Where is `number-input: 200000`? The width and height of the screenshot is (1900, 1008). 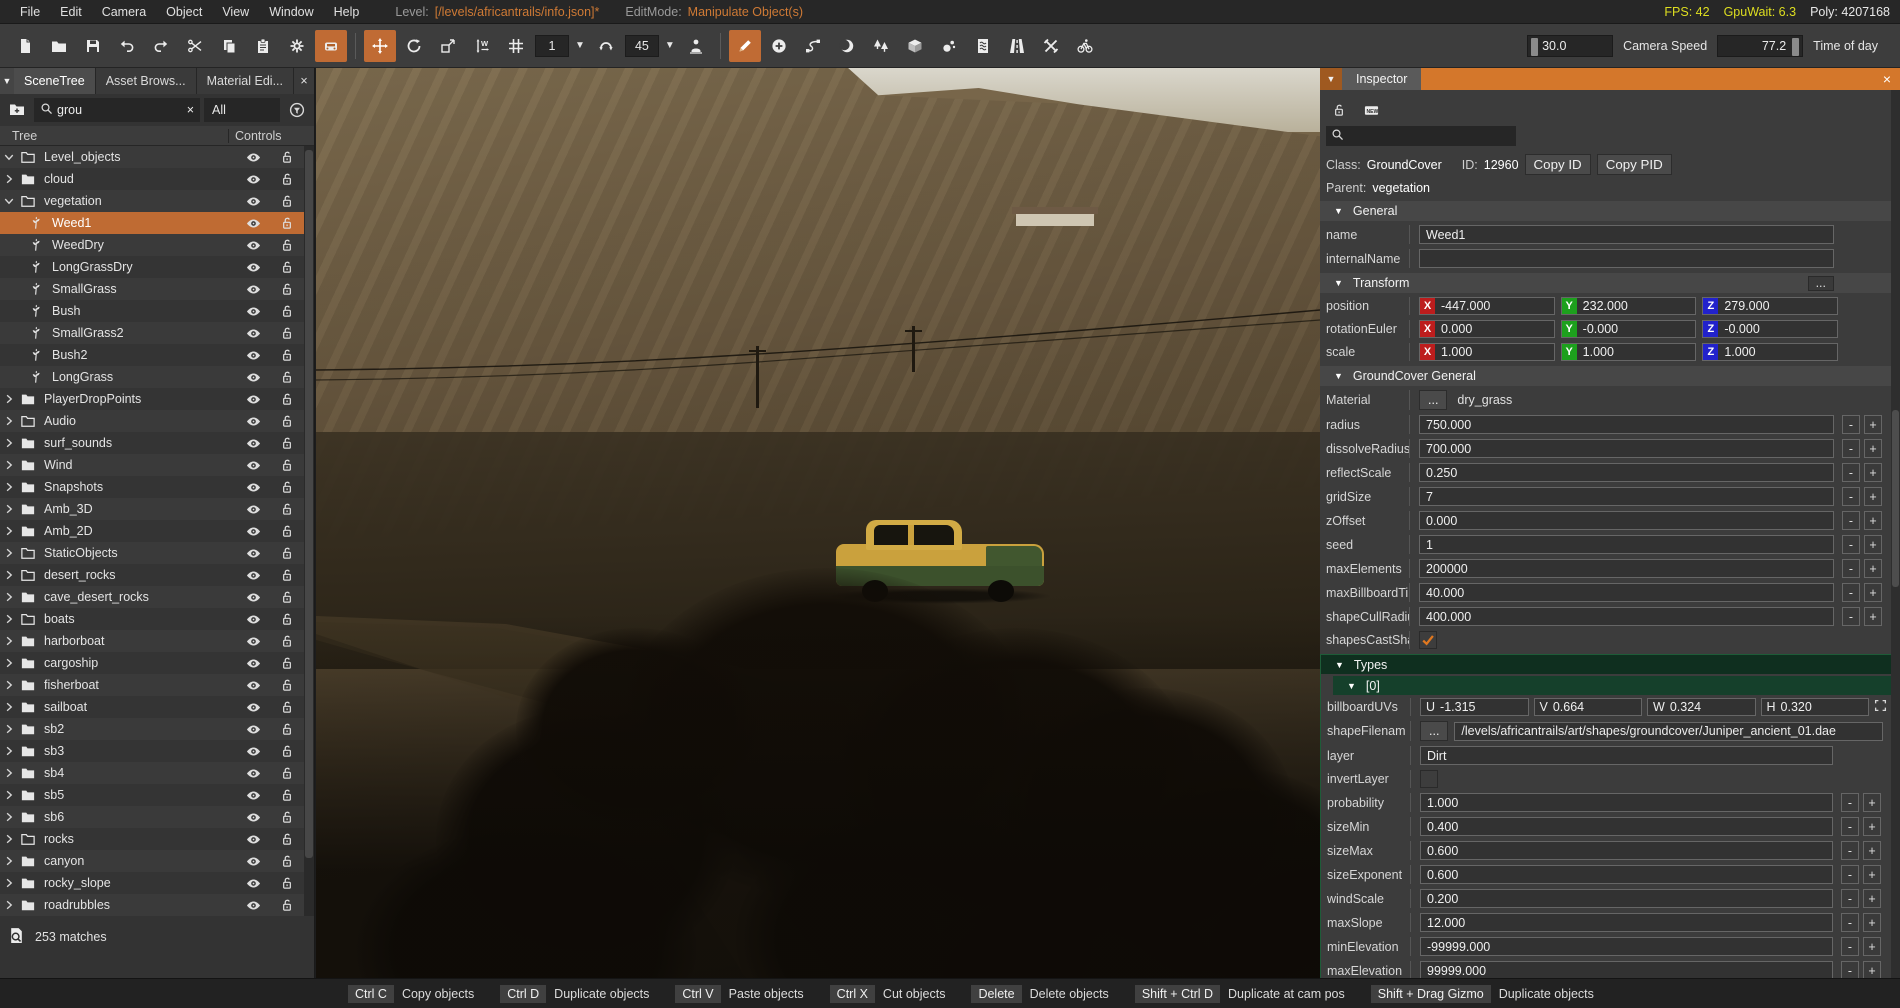
number-input: 200000 is located at coordinates (1626, 568).